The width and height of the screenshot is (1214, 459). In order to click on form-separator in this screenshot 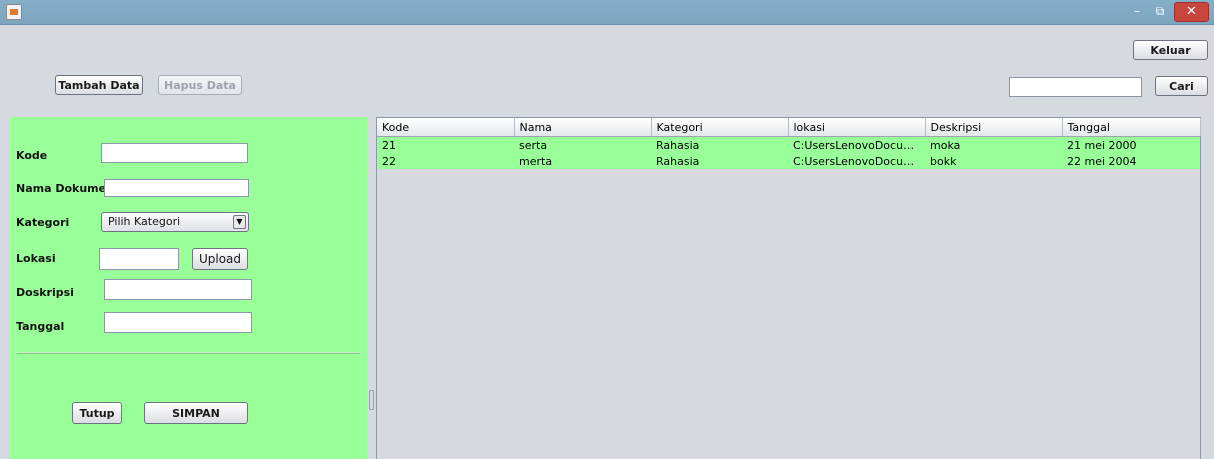, I will do `click(188, 353)`.